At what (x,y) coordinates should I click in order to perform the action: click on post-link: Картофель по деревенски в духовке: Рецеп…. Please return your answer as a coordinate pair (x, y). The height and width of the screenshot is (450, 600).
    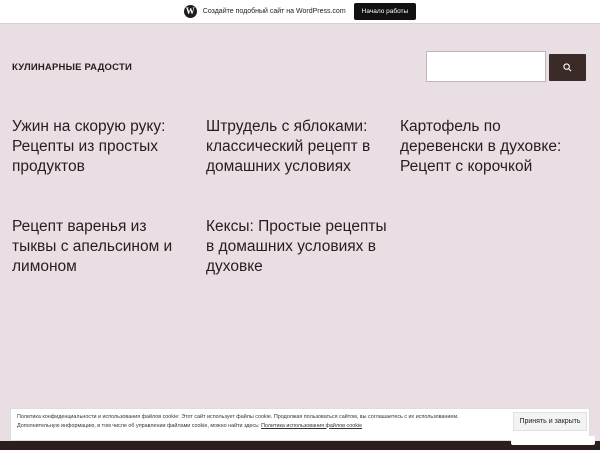
    Looking at the image, I should click on (490, 147).